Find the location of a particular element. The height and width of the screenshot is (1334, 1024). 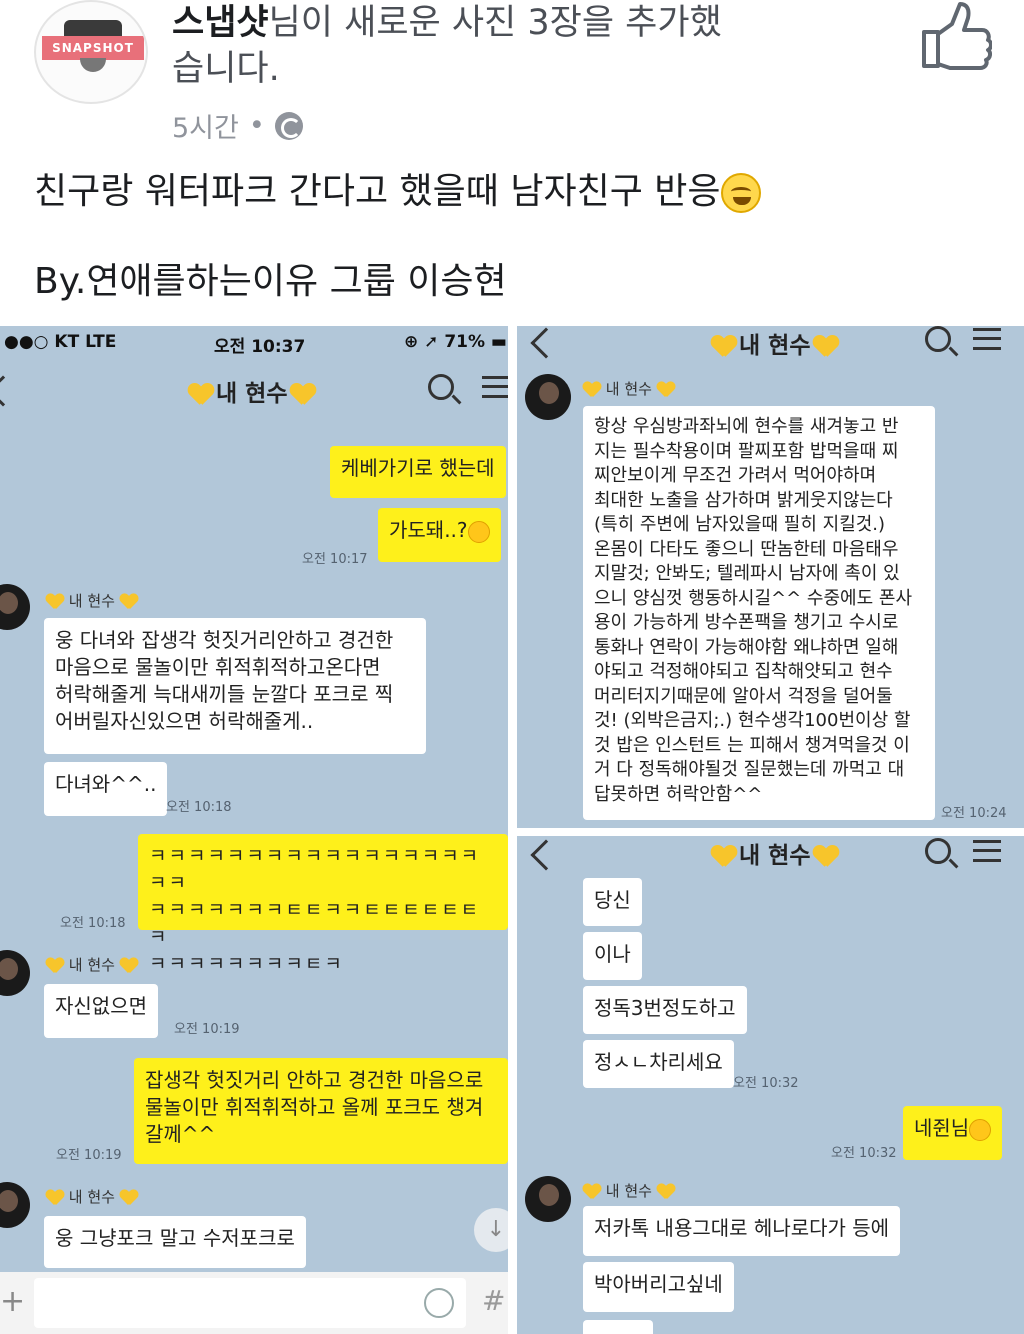

status-bar: ●●○ KT LTE 오전 10:37 ⊕ ➚ 71% ▬ is located at coordinates (254, 342).